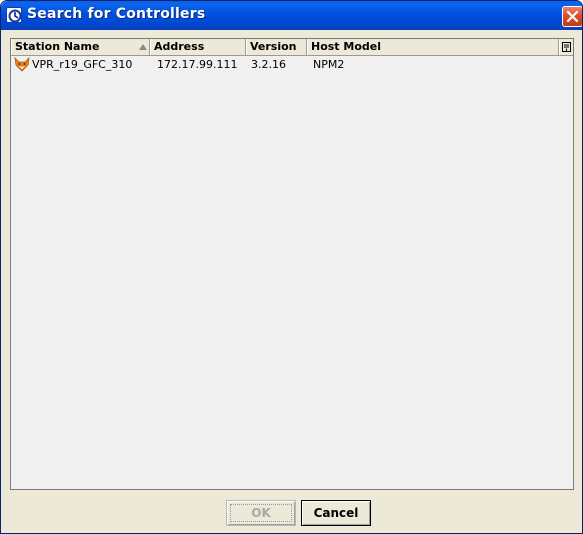 This screenshot has height=534, width=583. What do you see at coordinates (179, 46) in the screenshot?
I see `column-label: Address` at bounding box center [179, 46].